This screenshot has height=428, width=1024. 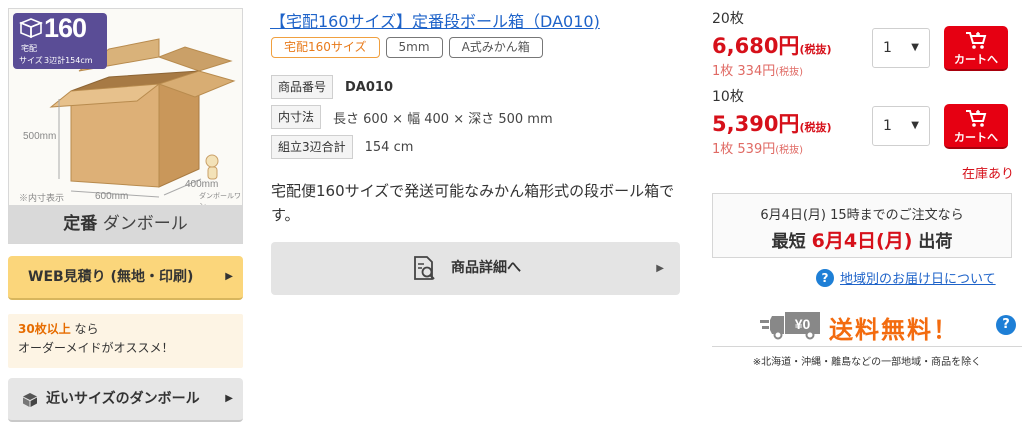 What do you see at coordinates (988, 174) in the screenshot?
I see `stock-status: 在庫あり` at bounding box center [988, 174].